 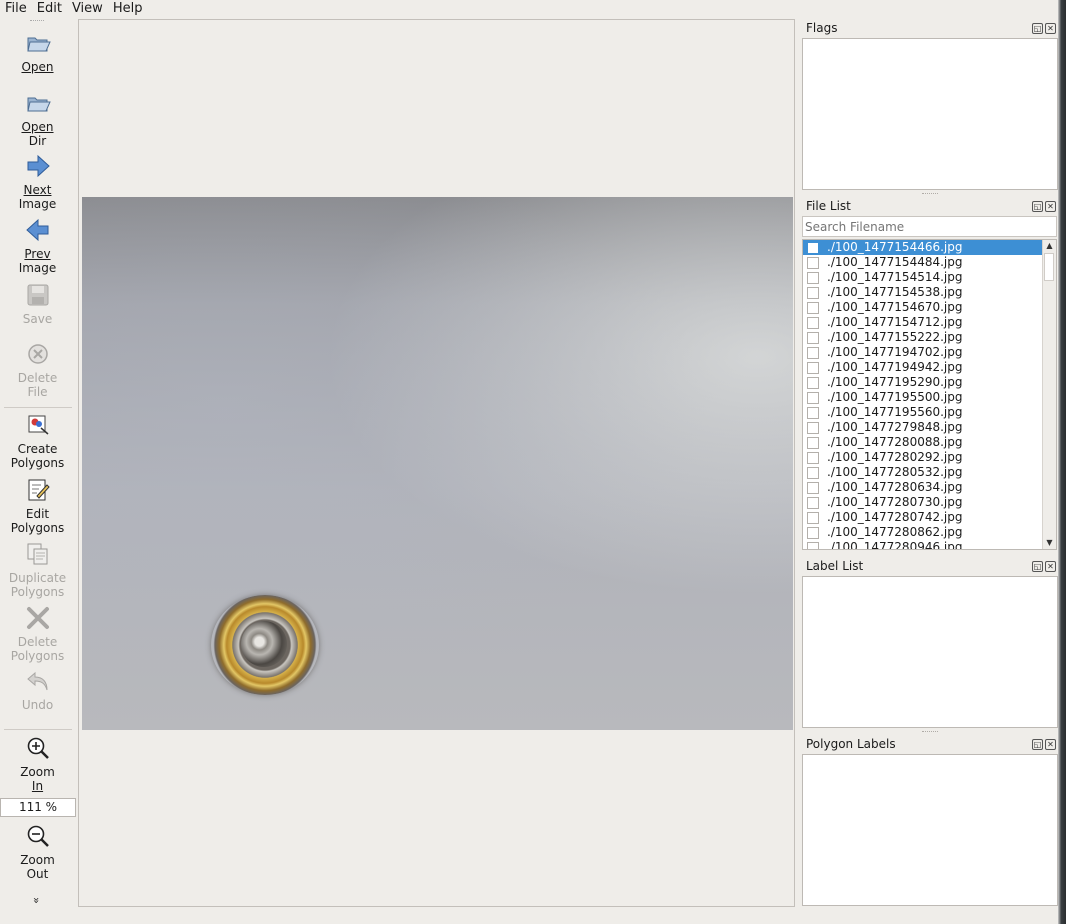 I want to click on file-list-item: ./100_1477154484.jpg, so click(x=929, y=262).